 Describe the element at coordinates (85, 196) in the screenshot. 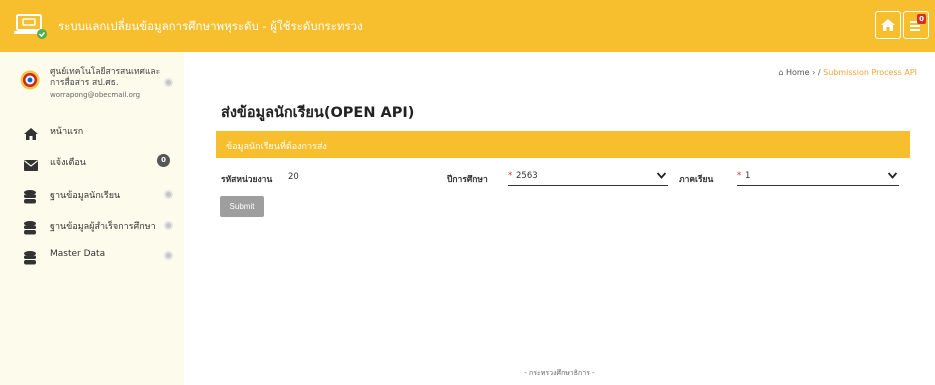

I see `sidebar-item-label: ฐานข้อมูลนักเรียน` at that location.